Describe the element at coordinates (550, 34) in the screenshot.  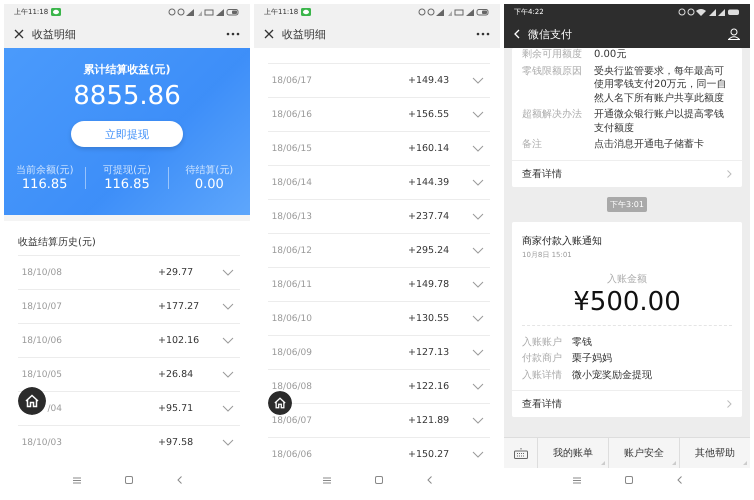
I see `page-title: 微信支付` at that location.